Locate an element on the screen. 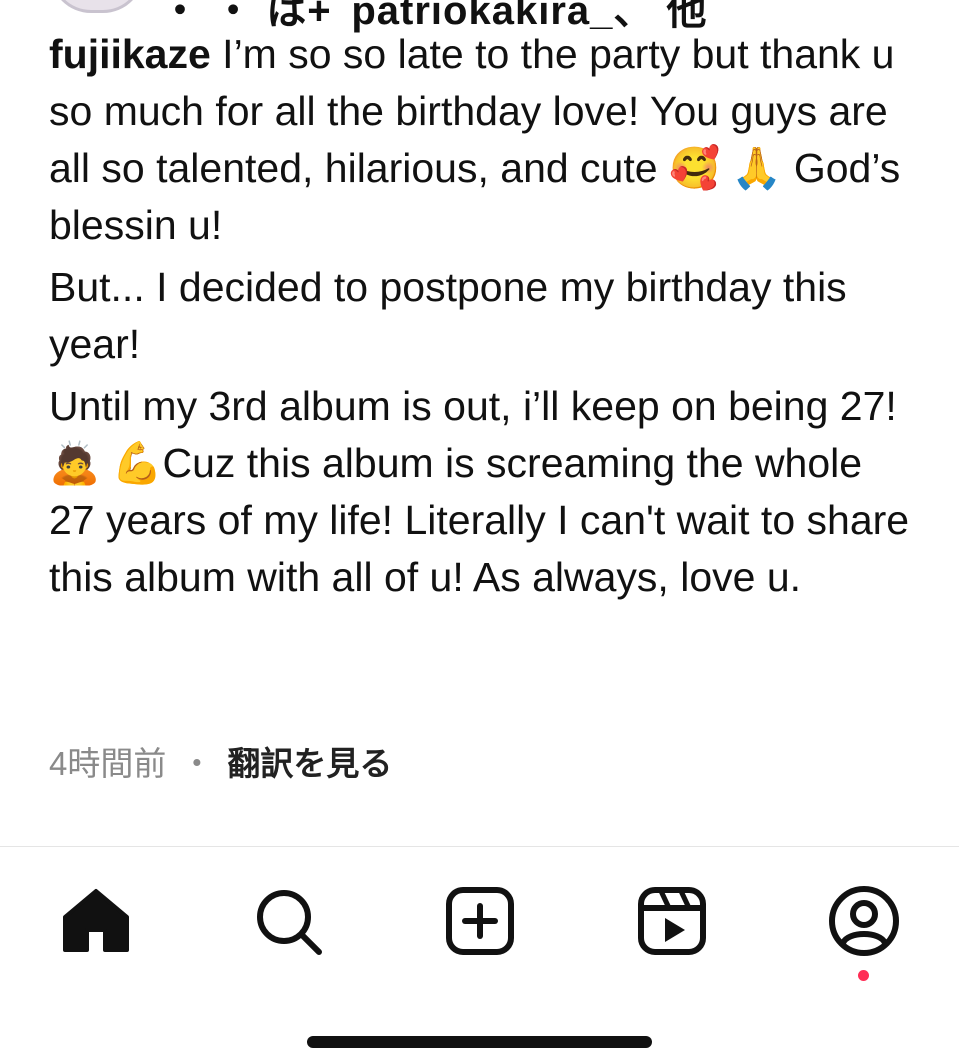 The height and width of the screenshot is (1048, 959). tab-search is located at coordinates (288, 921).